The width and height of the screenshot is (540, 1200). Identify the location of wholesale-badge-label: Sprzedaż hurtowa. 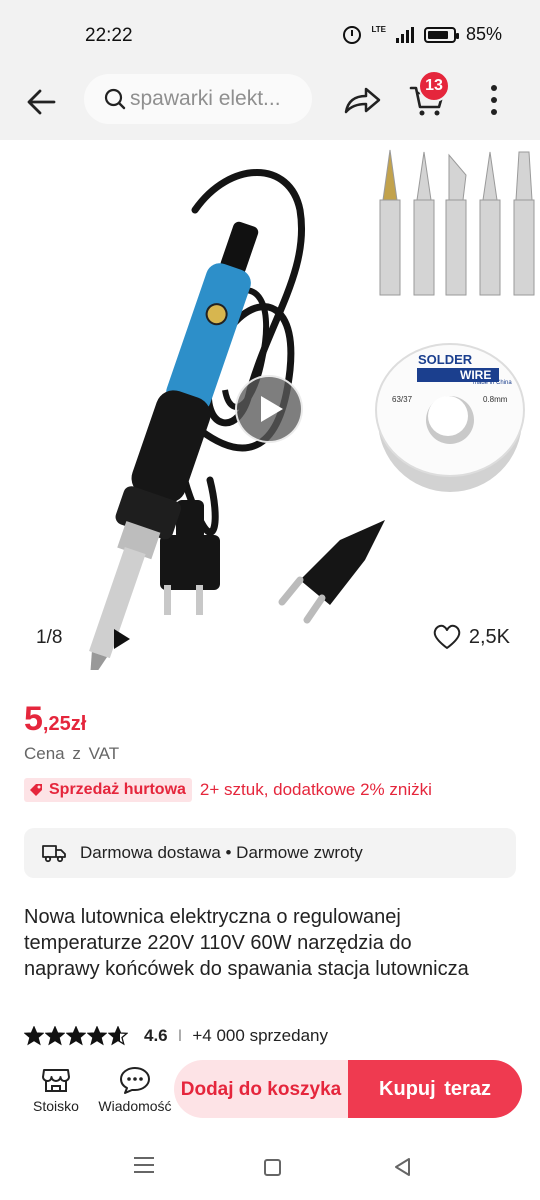
(117, 789).